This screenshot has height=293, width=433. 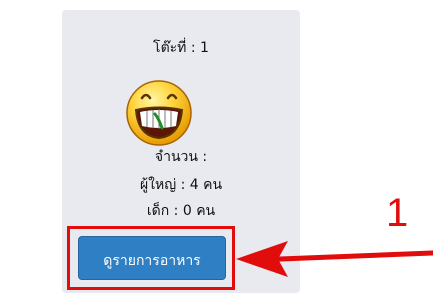 I want to click on adult-count: ผู้ใหญ่ : 4 คน, so click(x=181, y=185).